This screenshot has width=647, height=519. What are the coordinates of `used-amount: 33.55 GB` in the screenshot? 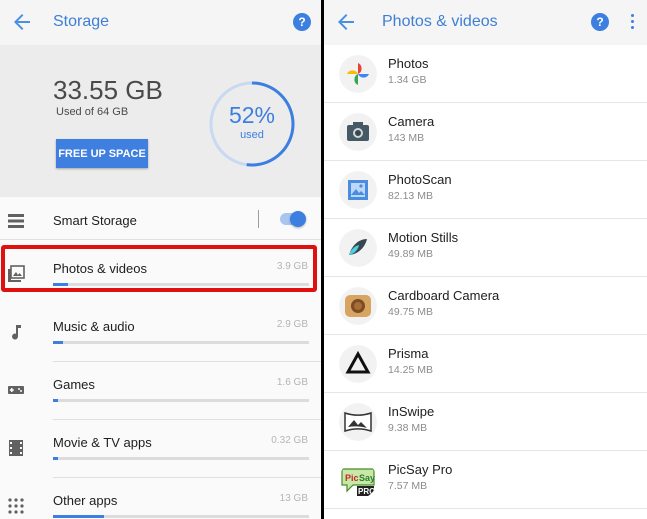 It's located at (108, 90).